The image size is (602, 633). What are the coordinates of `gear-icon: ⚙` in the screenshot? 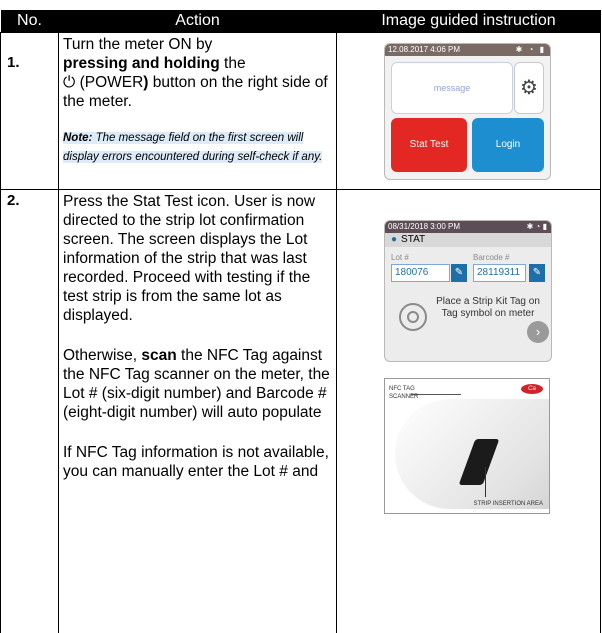 It's located at (529, 88).